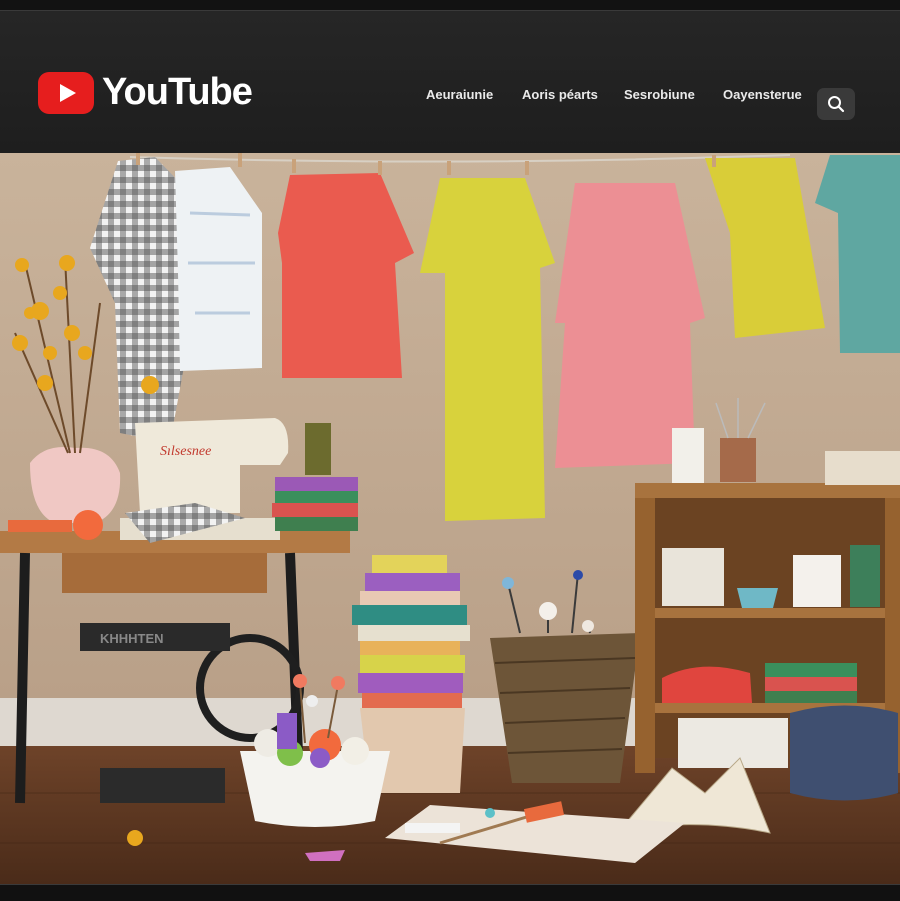 This screenshot has height=901, width=900. What do you see at coordinates (185, 451) in the screenshot?
I see `sewing-machine-label: Sılsesnee` at bounding box center [185, 451].